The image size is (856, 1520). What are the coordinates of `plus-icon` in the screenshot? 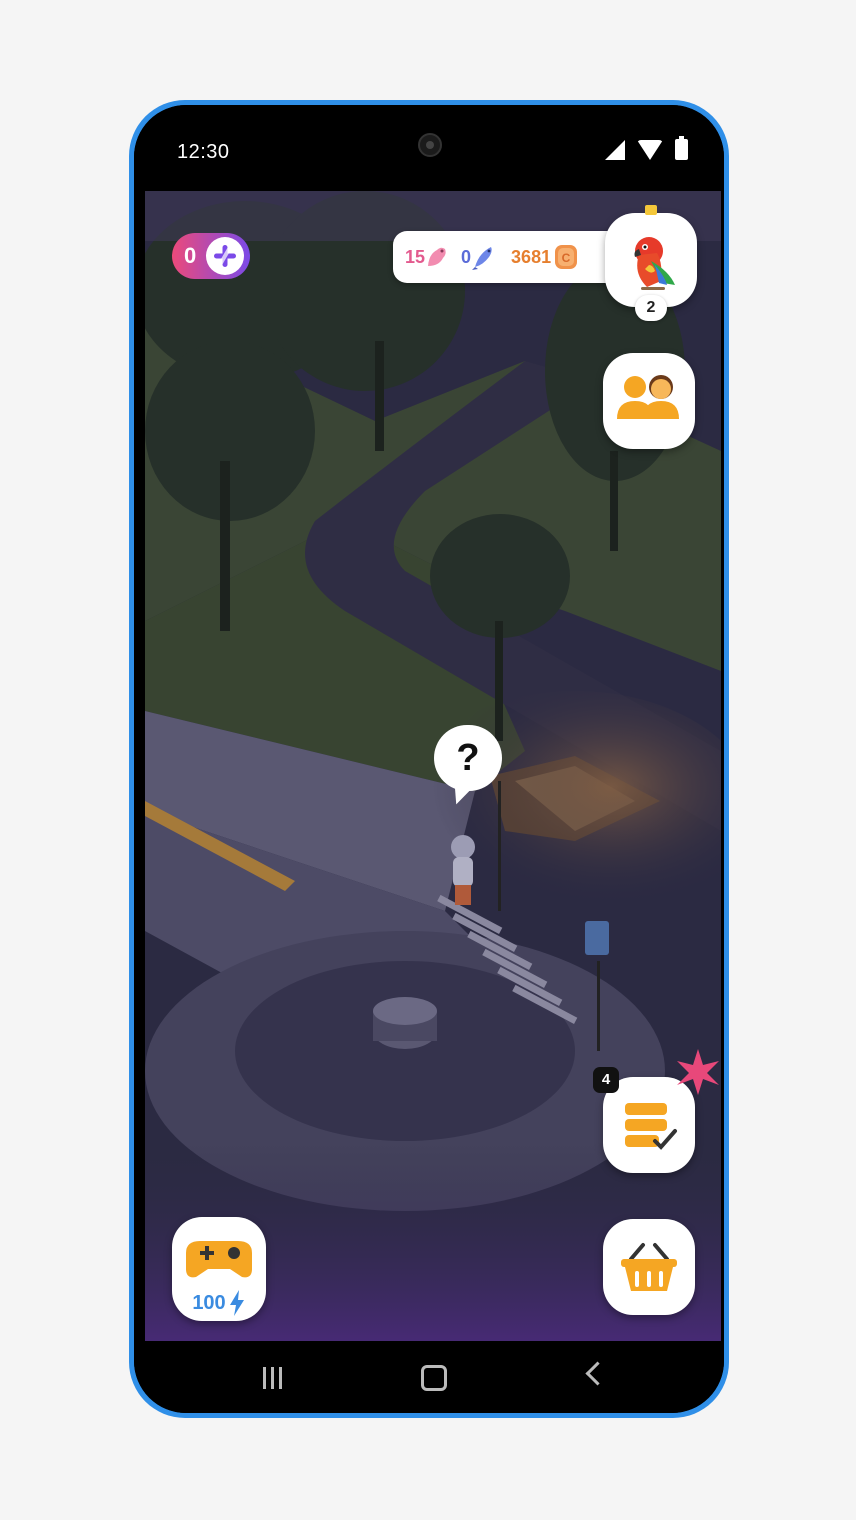 It's located at (225, 256).